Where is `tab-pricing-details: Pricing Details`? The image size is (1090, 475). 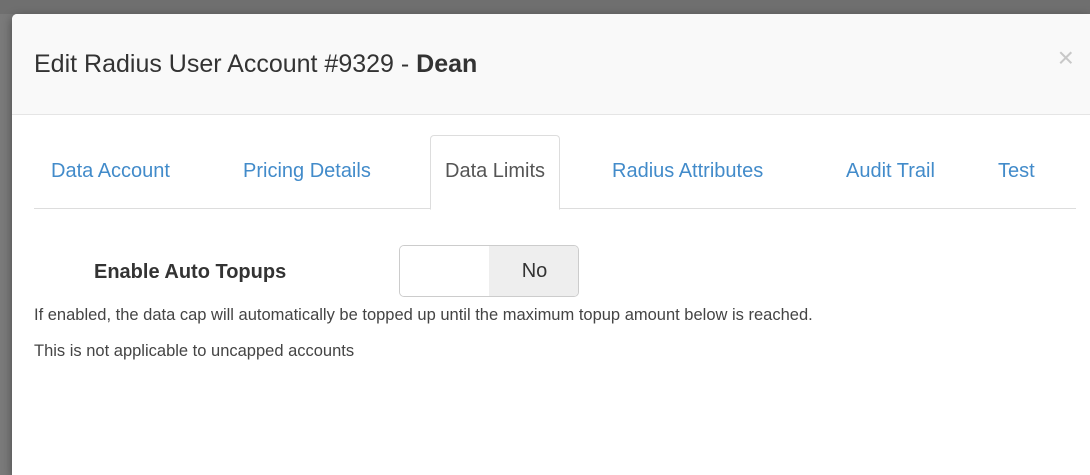 tab-pricing-details: Pricing Details is located at coordinates (307, 172).